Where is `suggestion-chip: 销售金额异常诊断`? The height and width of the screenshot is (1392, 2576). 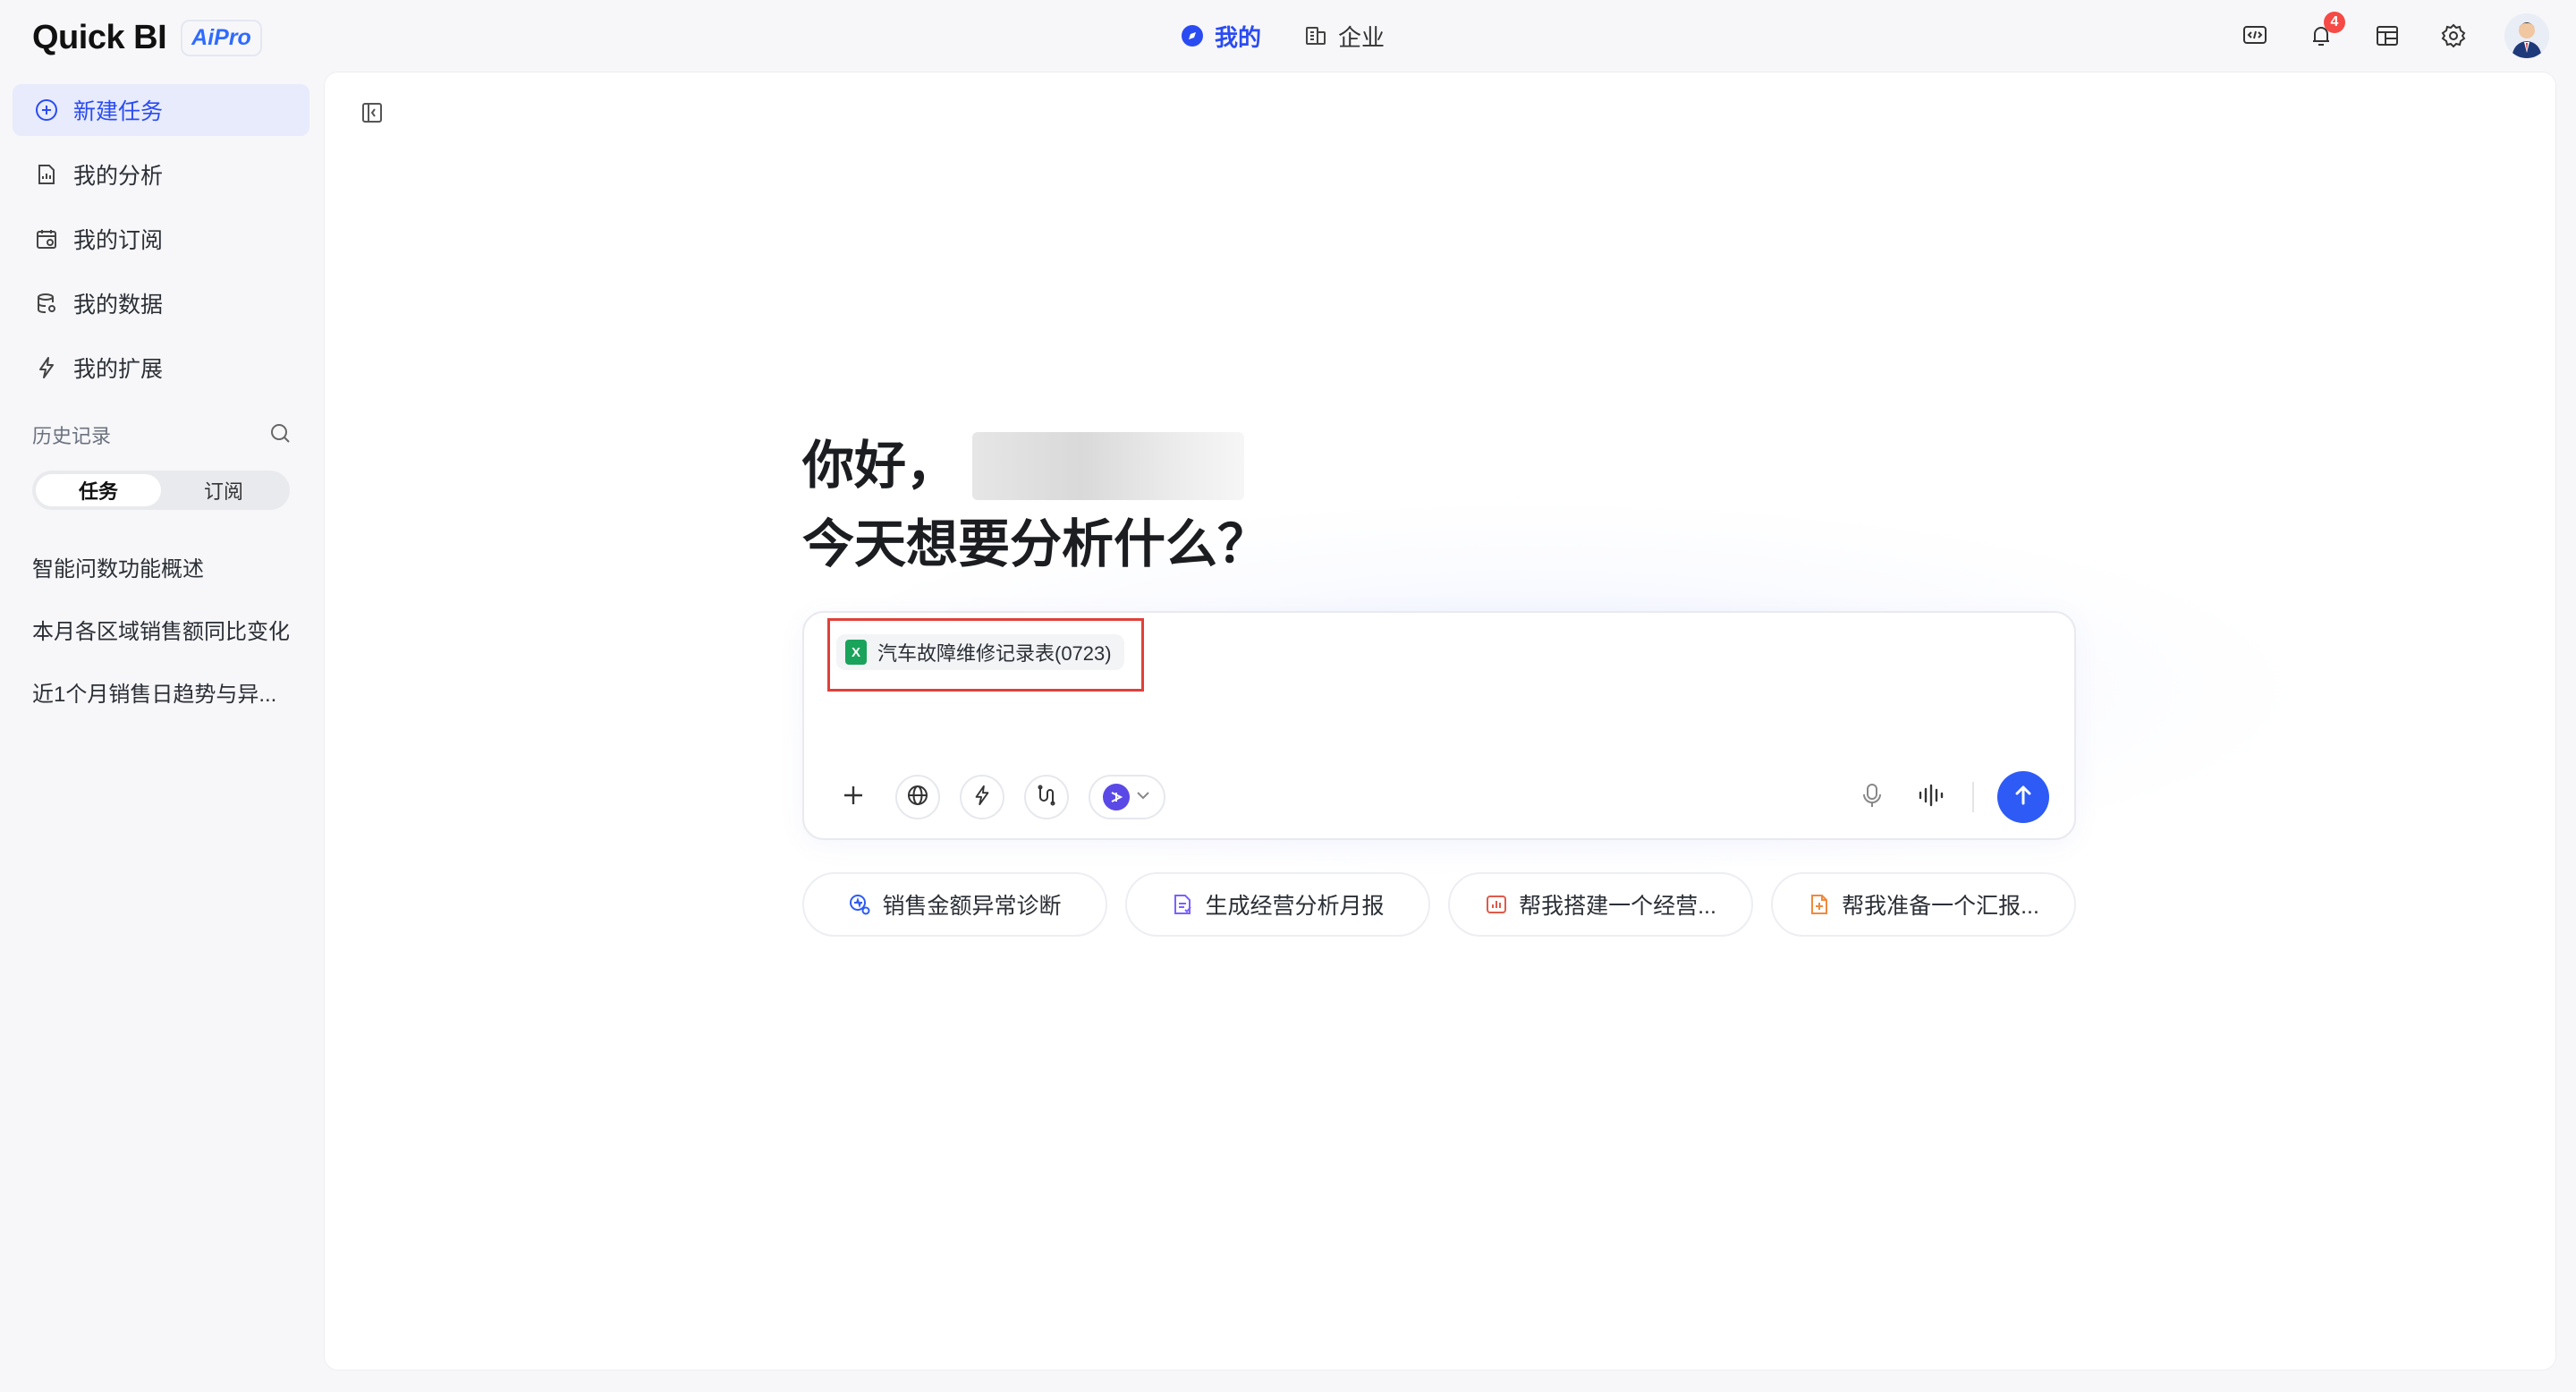
suggestion-chip: 销售金额异常诊断 is located at coordinates (954, 904).